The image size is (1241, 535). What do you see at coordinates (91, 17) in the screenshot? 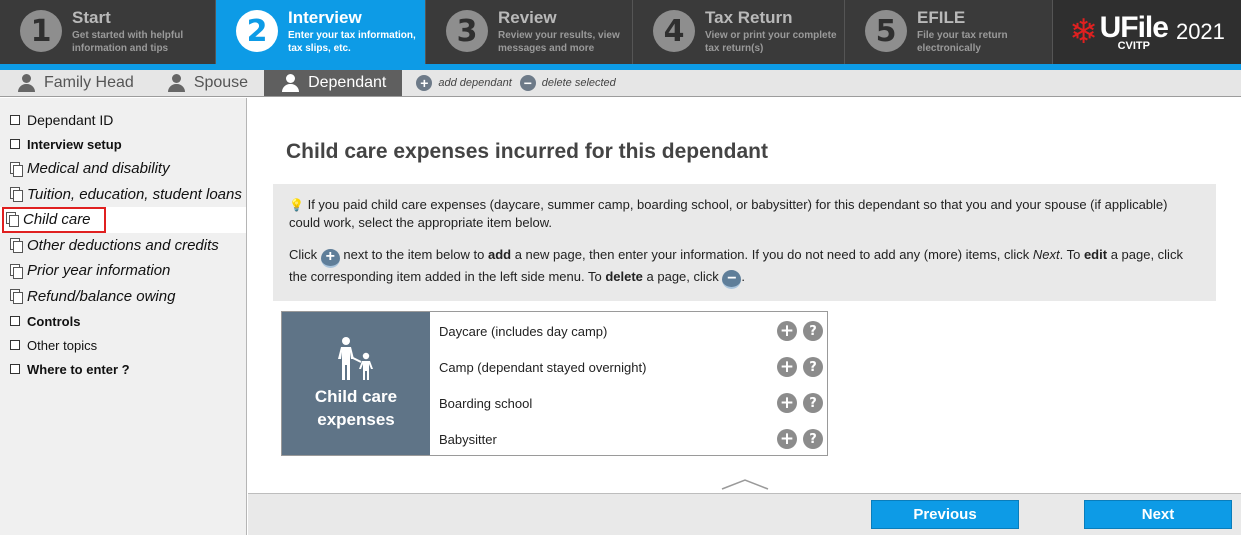
I see `step-title: Start` at bounding box center [91, 17].